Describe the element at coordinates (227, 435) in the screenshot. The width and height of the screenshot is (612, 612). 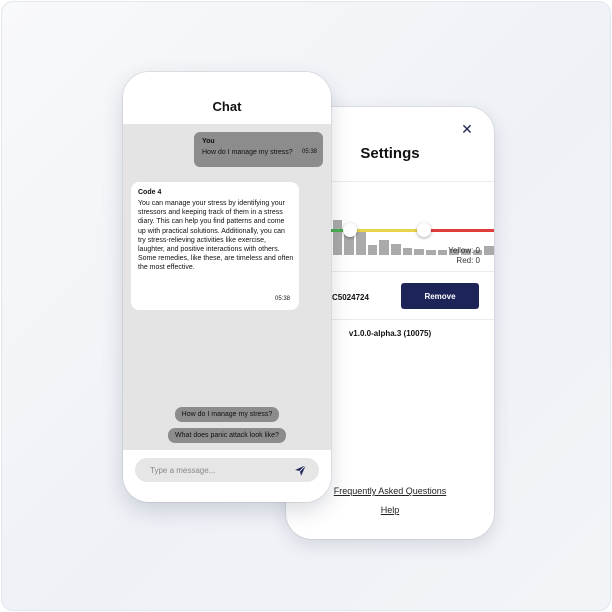
I see `suggestion-chip: What does panic attack look like?` at that location.